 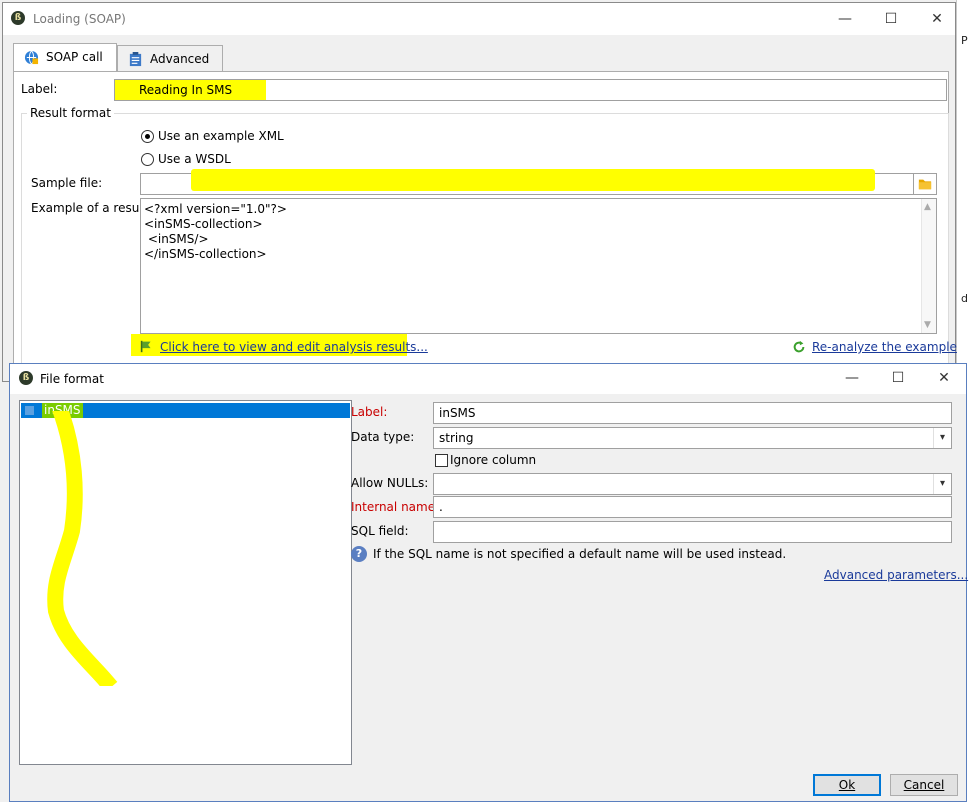 I want to click on tab-label: SOAP call, so click(x=74, y=57).